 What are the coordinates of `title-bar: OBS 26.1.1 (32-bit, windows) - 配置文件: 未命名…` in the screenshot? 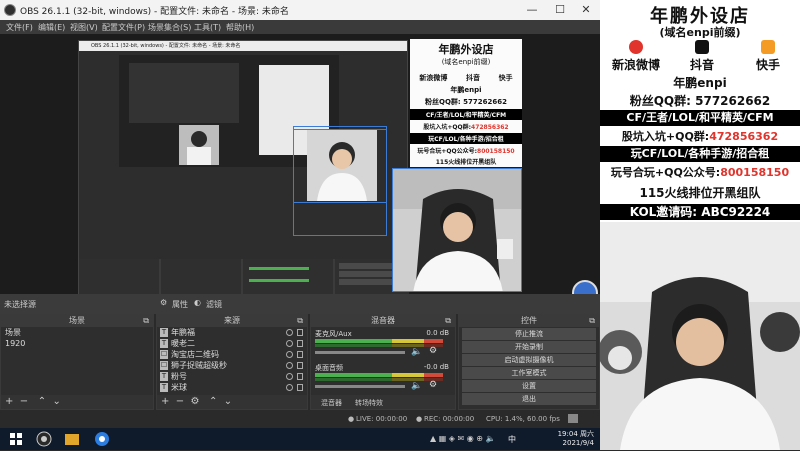 It's located at (300, 10).